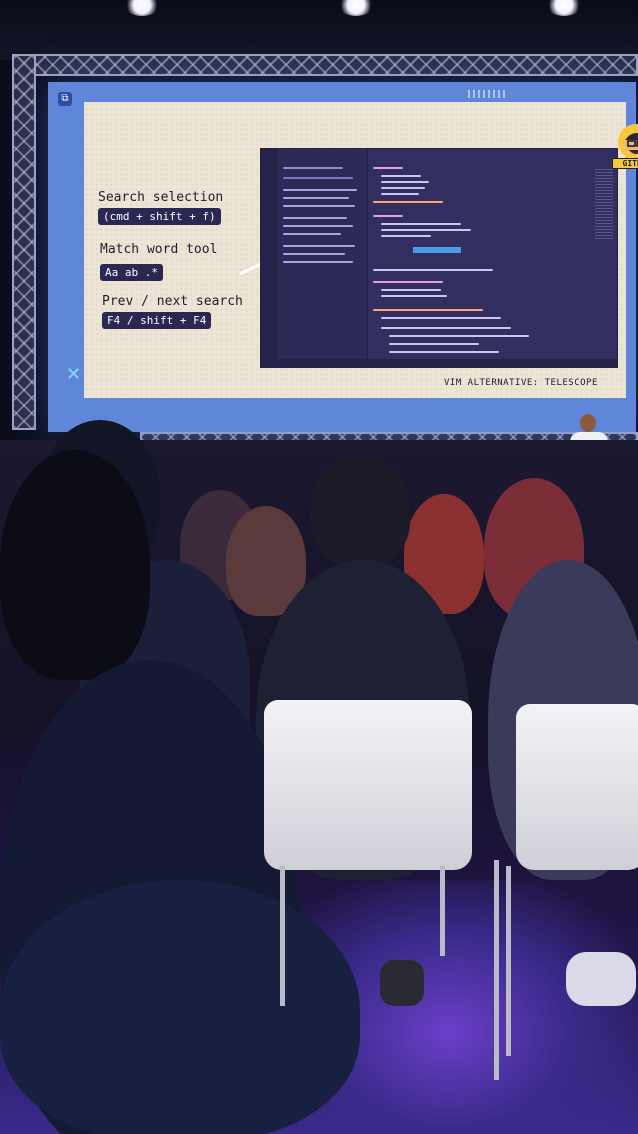 The image size is (638, 1134). What do you see at coordinates (157, 320) in the screenshot?
I see `prev-next-keys: F4 / shift + F4` at bounding box center [157, 320].